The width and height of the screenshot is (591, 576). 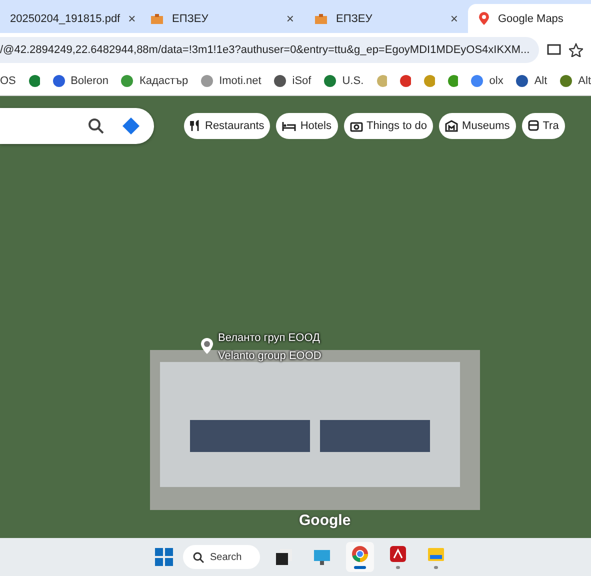 What do you see at coordinates (343, 81) in the screenshot?
I see `bookmark: U.S.` at bounding box center [343, 81].